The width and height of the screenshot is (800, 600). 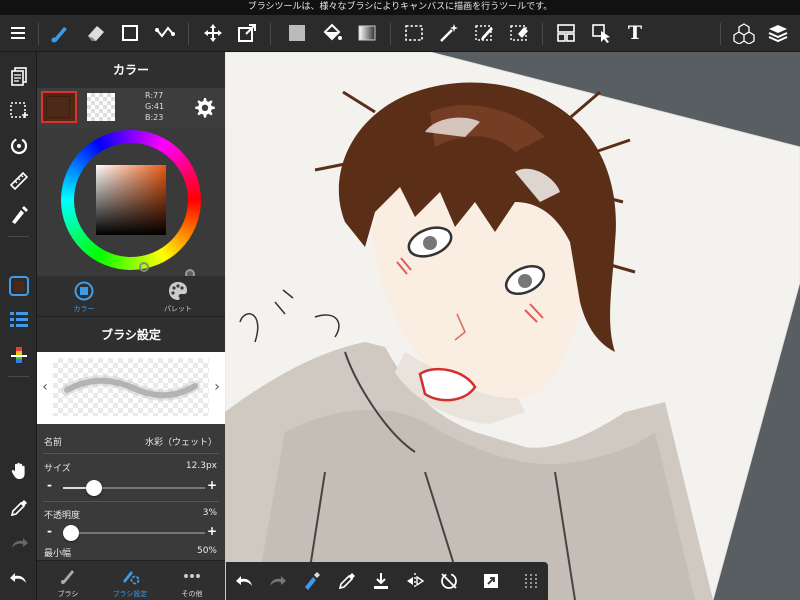 What do you see at coordinates (212, 531) in the screenshot?
I see `opacity-plus-button: +` at bounding box center [212, 531].